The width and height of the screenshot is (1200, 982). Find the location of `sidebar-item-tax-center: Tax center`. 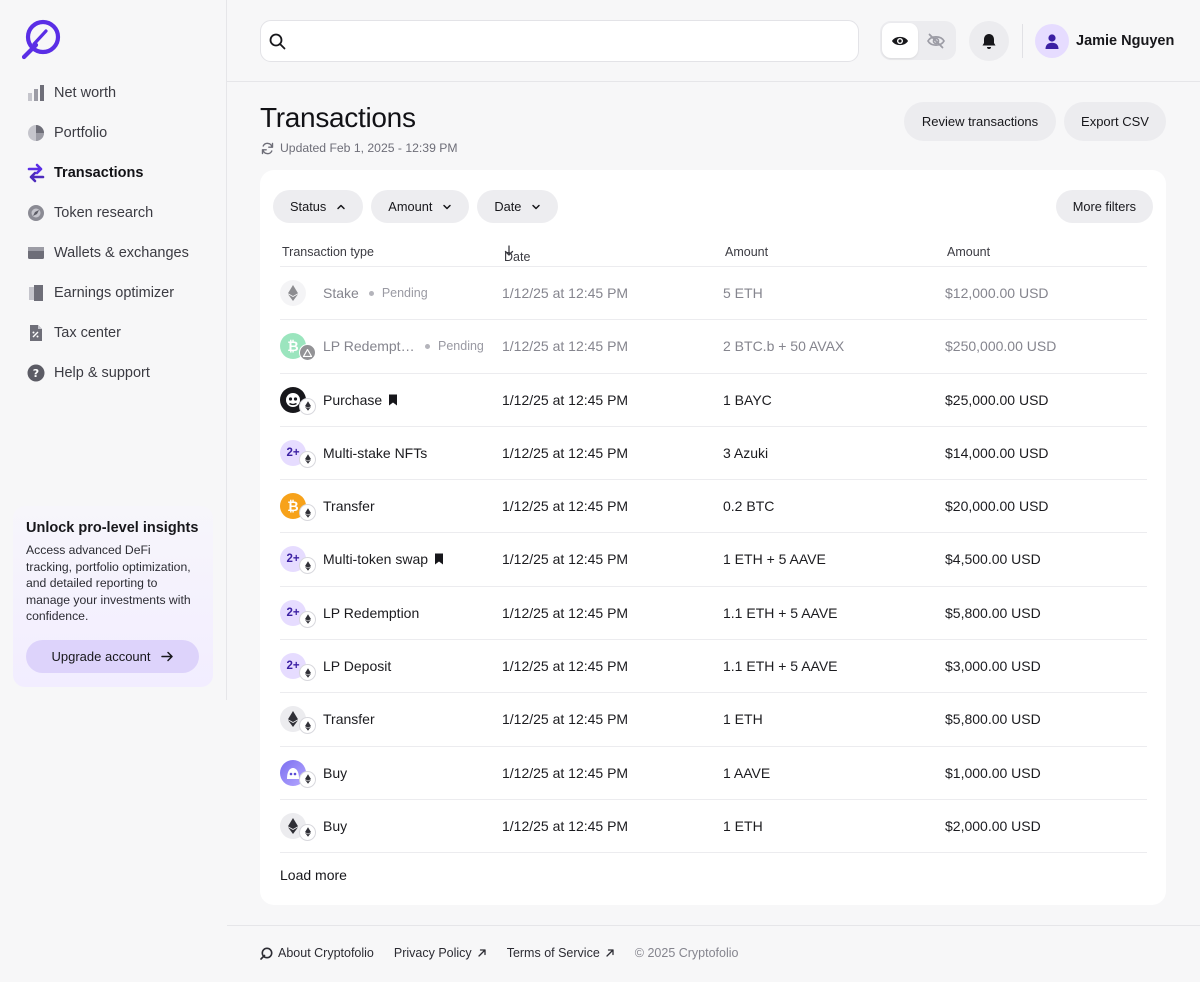

sidebar-item-tax-center: Tax center is located at coordinates (121, 333).